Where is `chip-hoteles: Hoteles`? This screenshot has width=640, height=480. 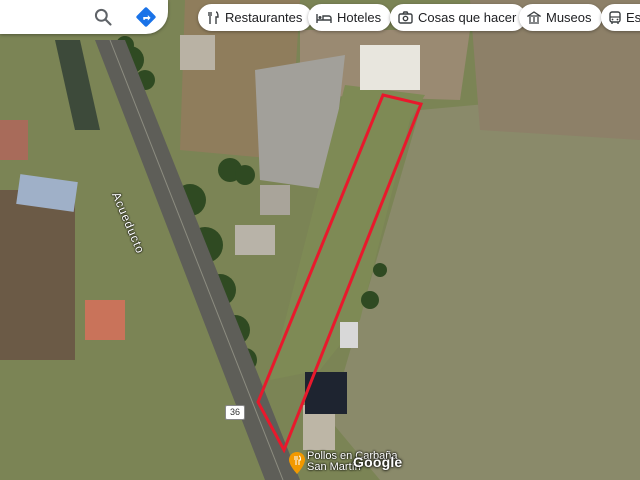 chip-hoteles: Hoteles is located at coordinates (350, 17).